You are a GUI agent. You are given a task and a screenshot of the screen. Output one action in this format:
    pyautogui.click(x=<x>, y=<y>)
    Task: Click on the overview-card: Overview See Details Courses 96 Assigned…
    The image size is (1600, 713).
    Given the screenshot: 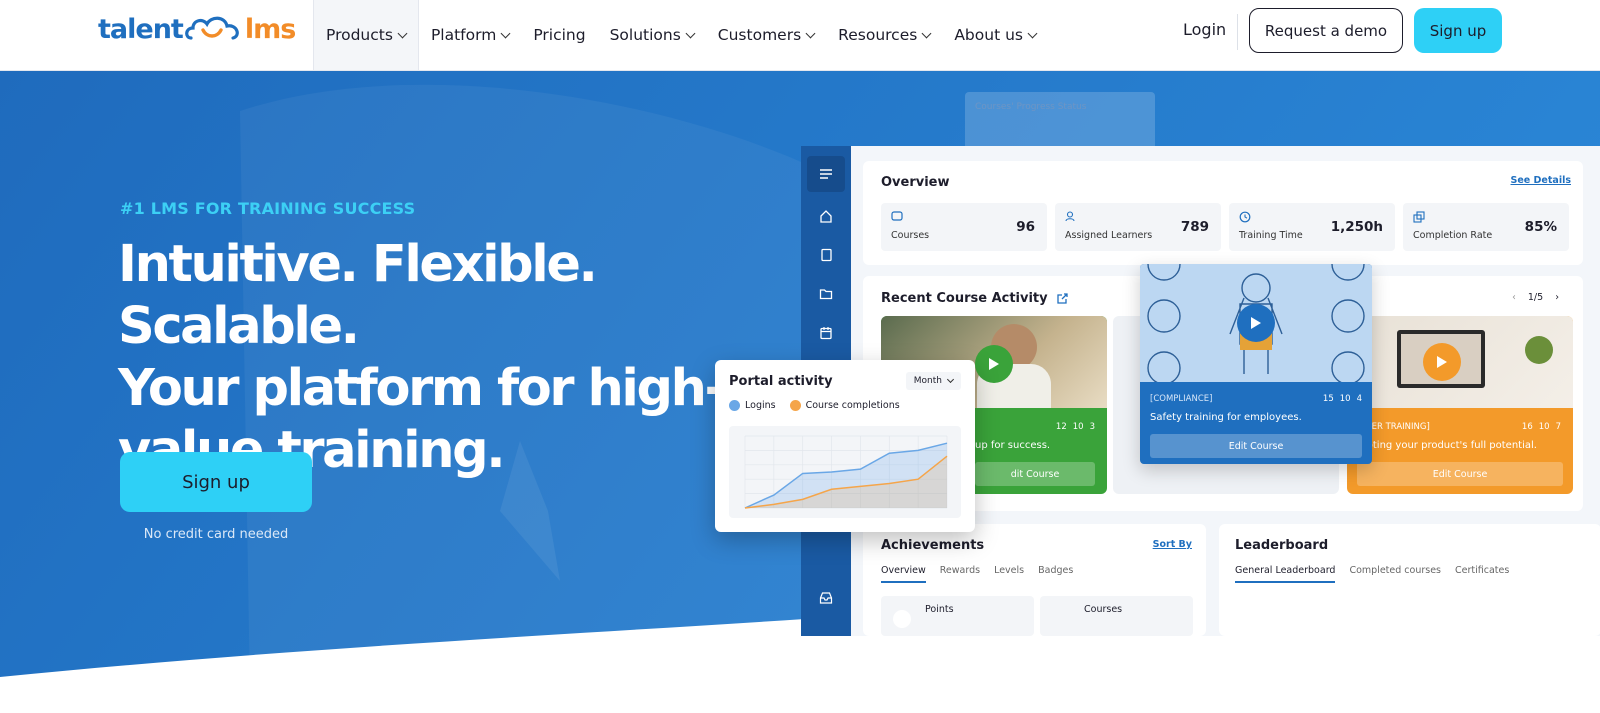 What is the action you would take?
    pyautogui.click(x=1223, y=213)
    